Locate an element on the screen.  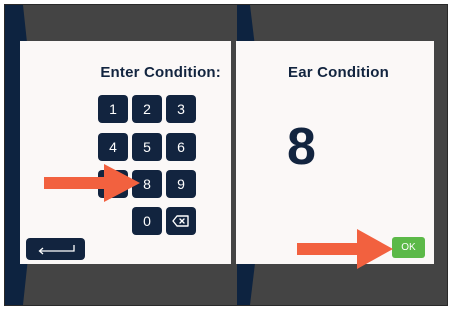
enter-condition-title: Enter Condition: is located at coordinates (160, 72).